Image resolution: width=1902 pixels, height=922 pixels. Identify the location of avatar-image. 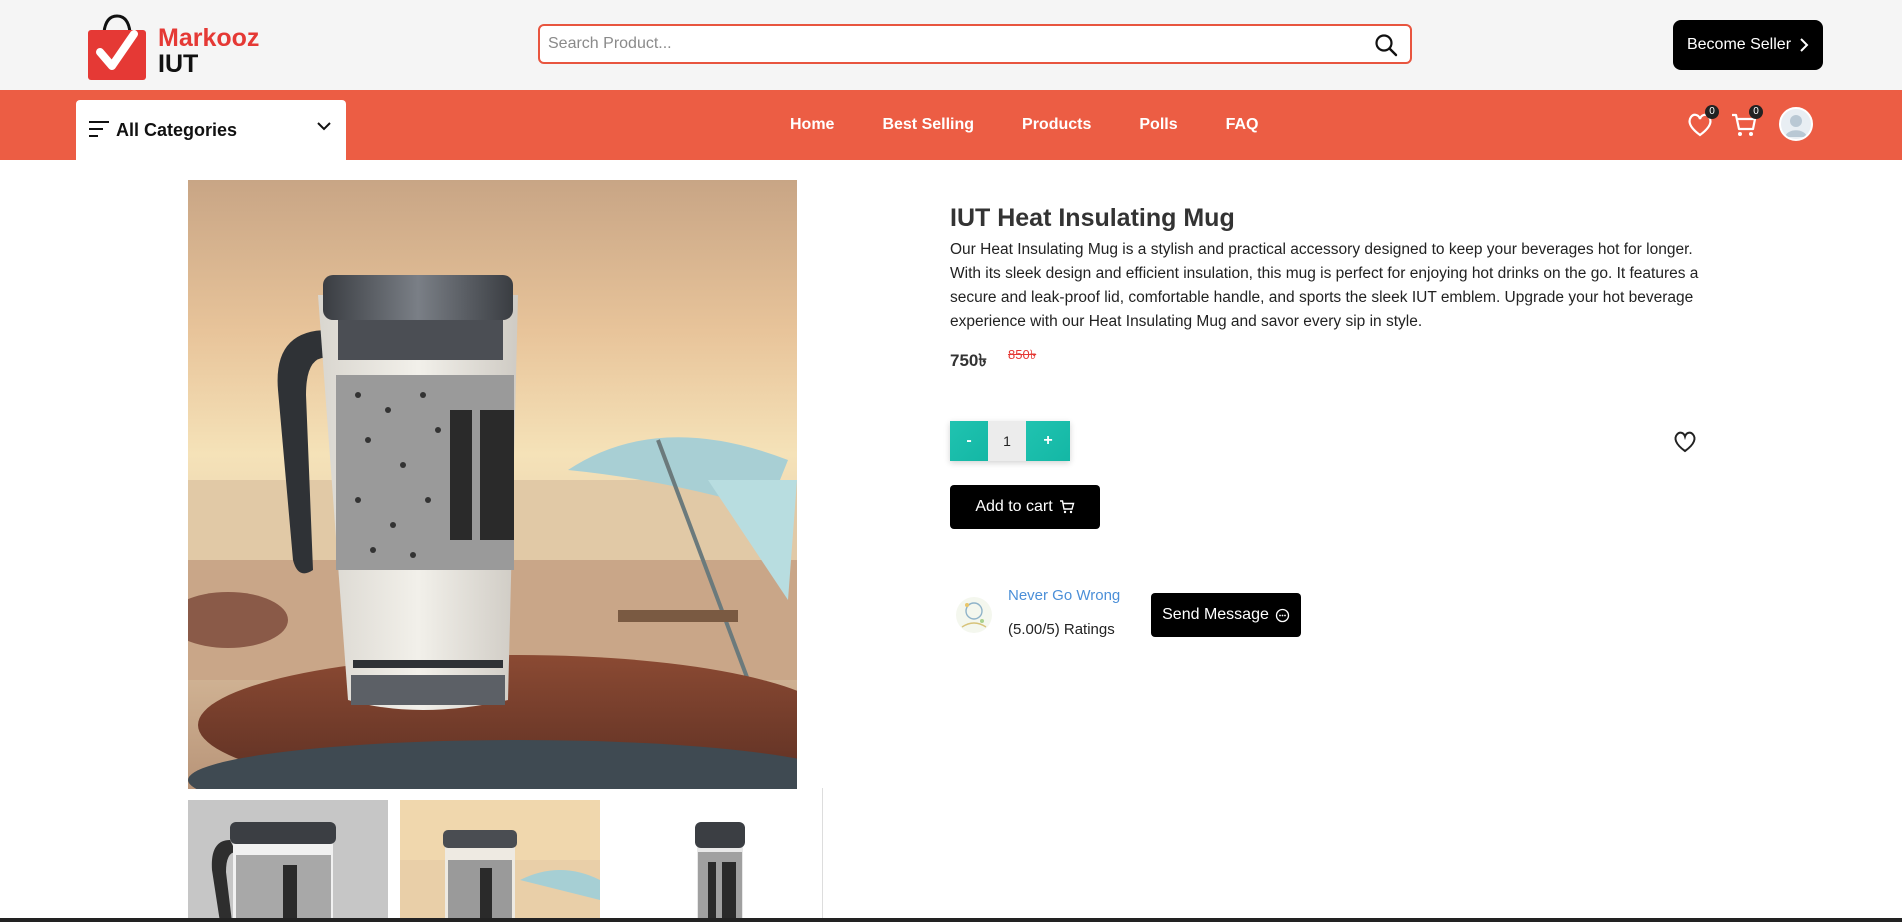
(1796, 126).